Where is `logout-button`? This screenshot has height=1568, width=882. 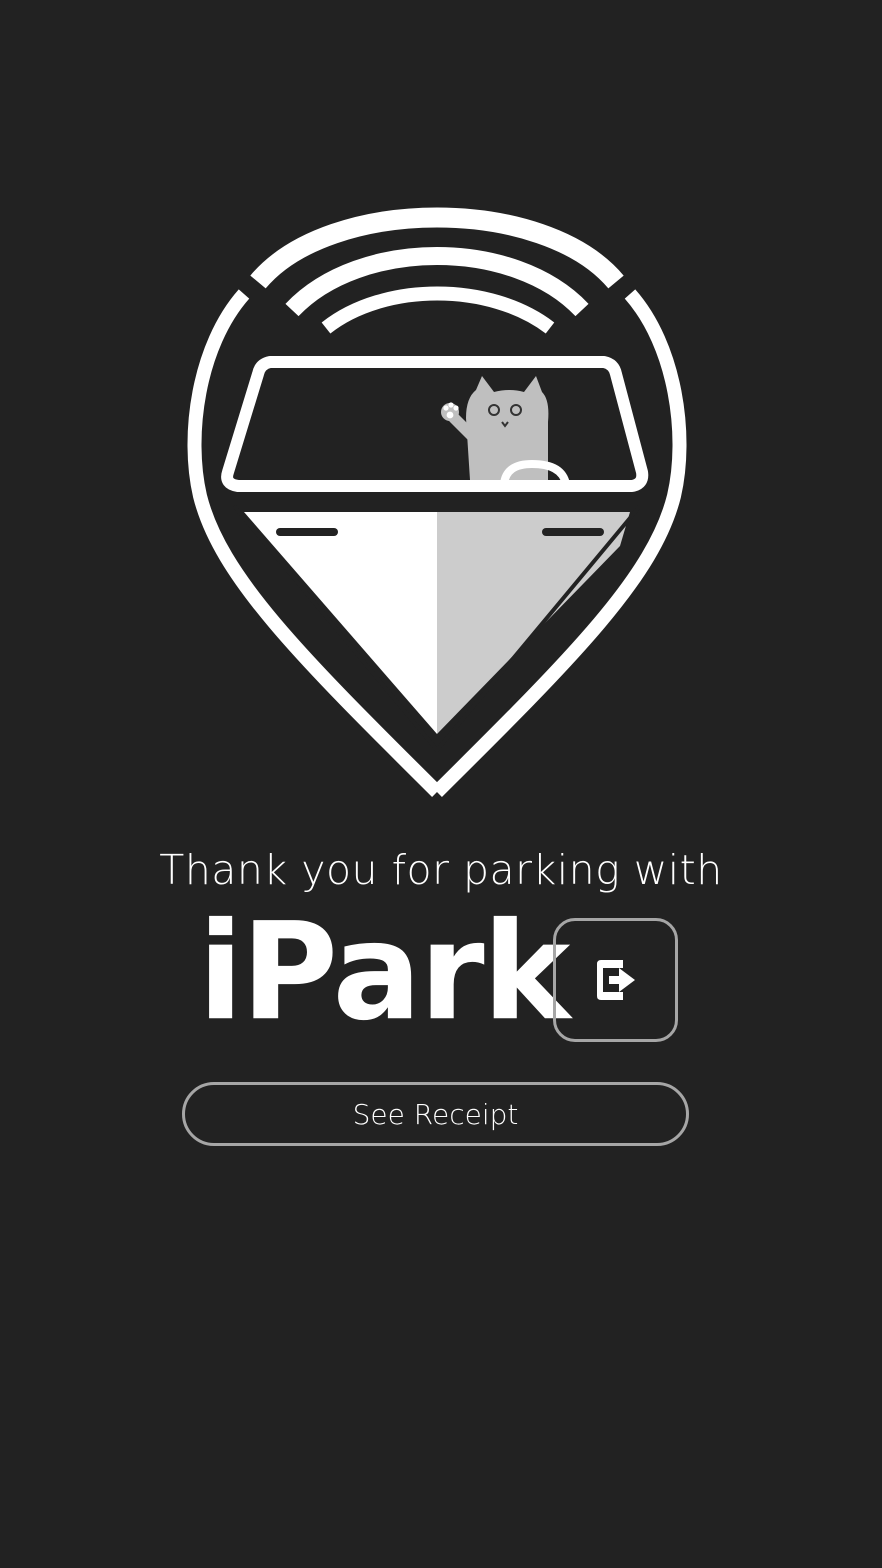 logout-button is located at coordinates (615, 980).